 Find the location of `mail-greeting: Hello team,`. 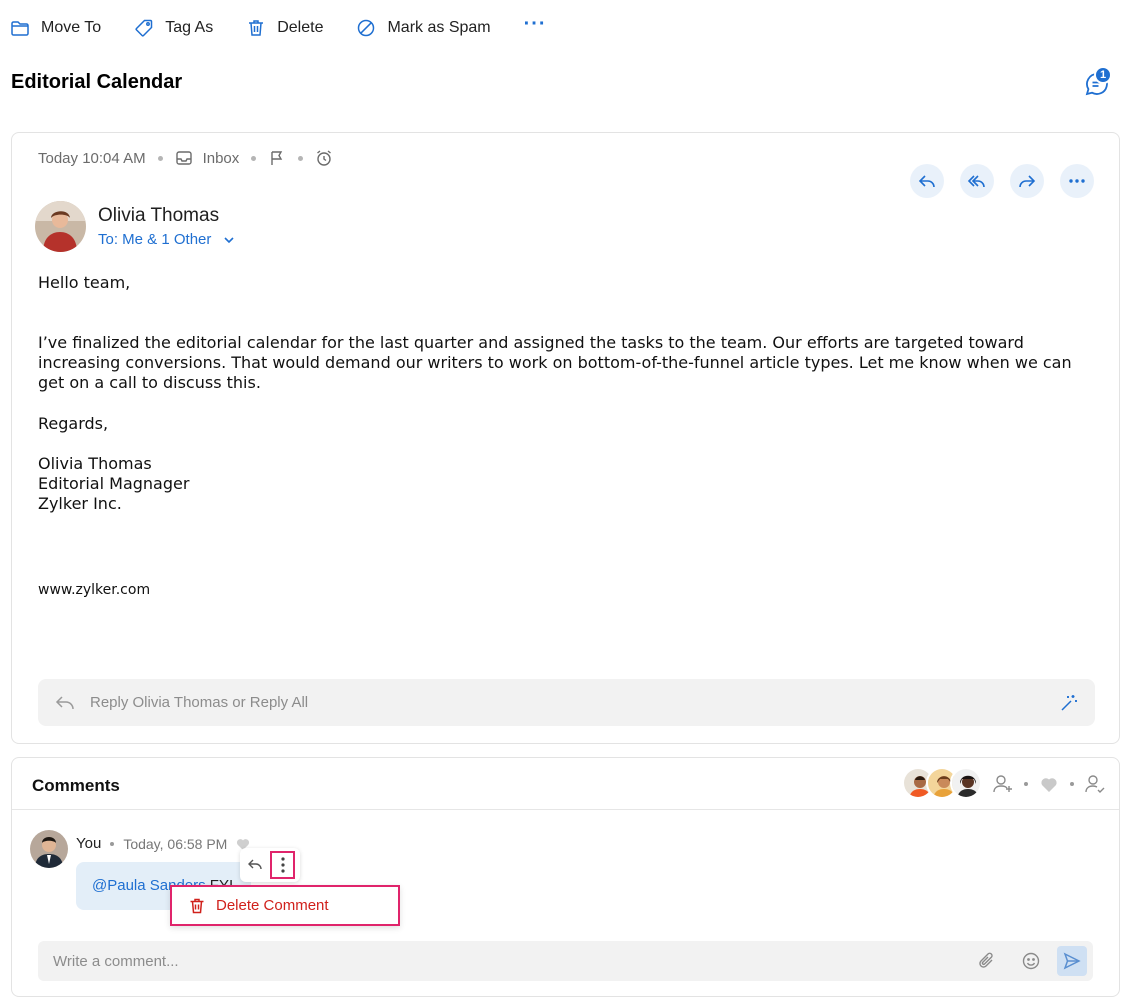

mail-greeting: Hello team, is located at coordinates (84, 282).